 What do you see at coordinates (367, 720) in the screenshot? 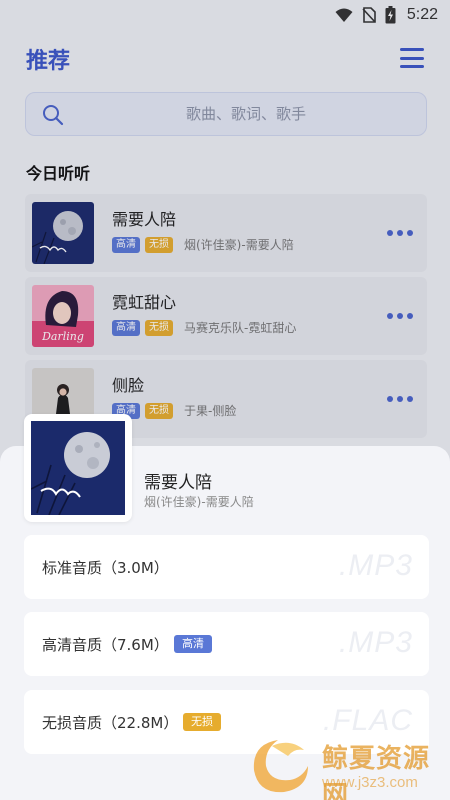
I see `format-watermark: .FLAC` at bounding box center [367, 720].